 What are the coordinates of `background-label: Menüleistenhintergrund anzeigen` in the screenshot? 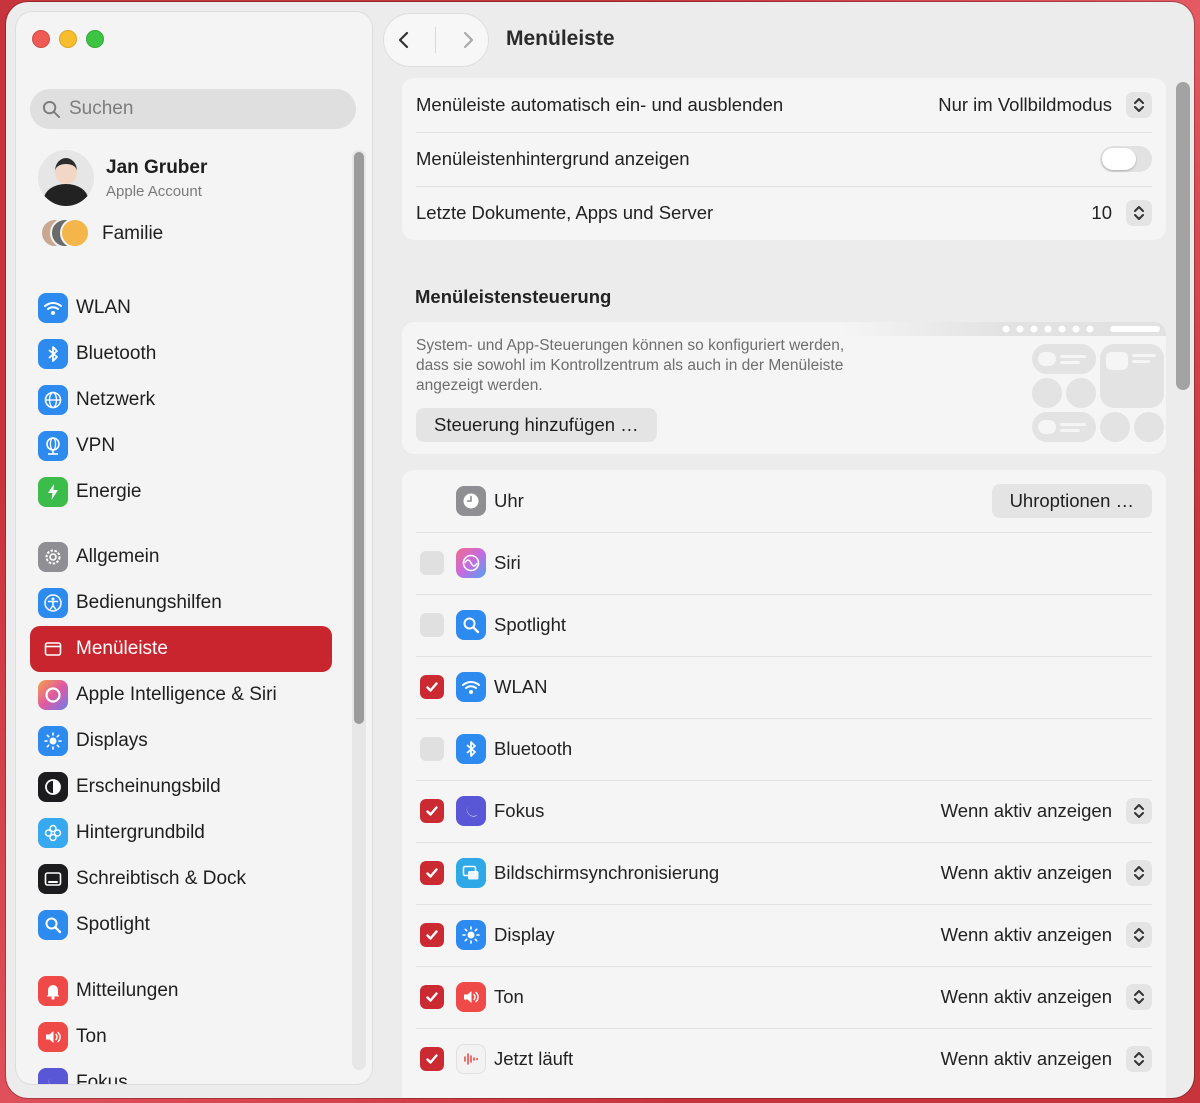 It's located at (553, 158).